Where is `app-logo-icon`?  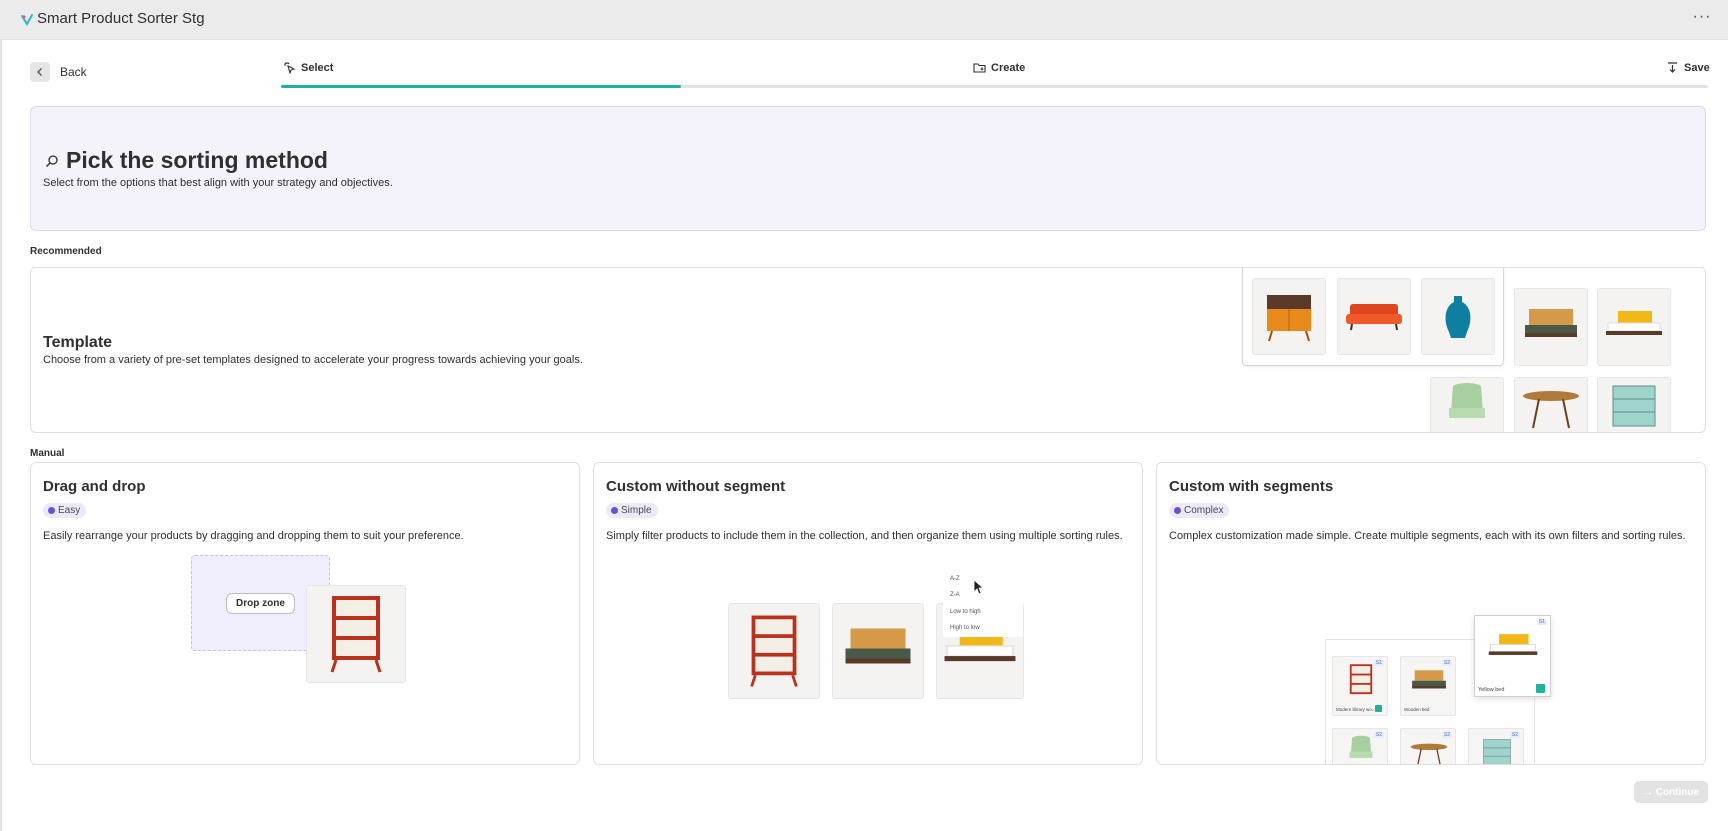
app-logo-icon is located at coordinates (27, 20).